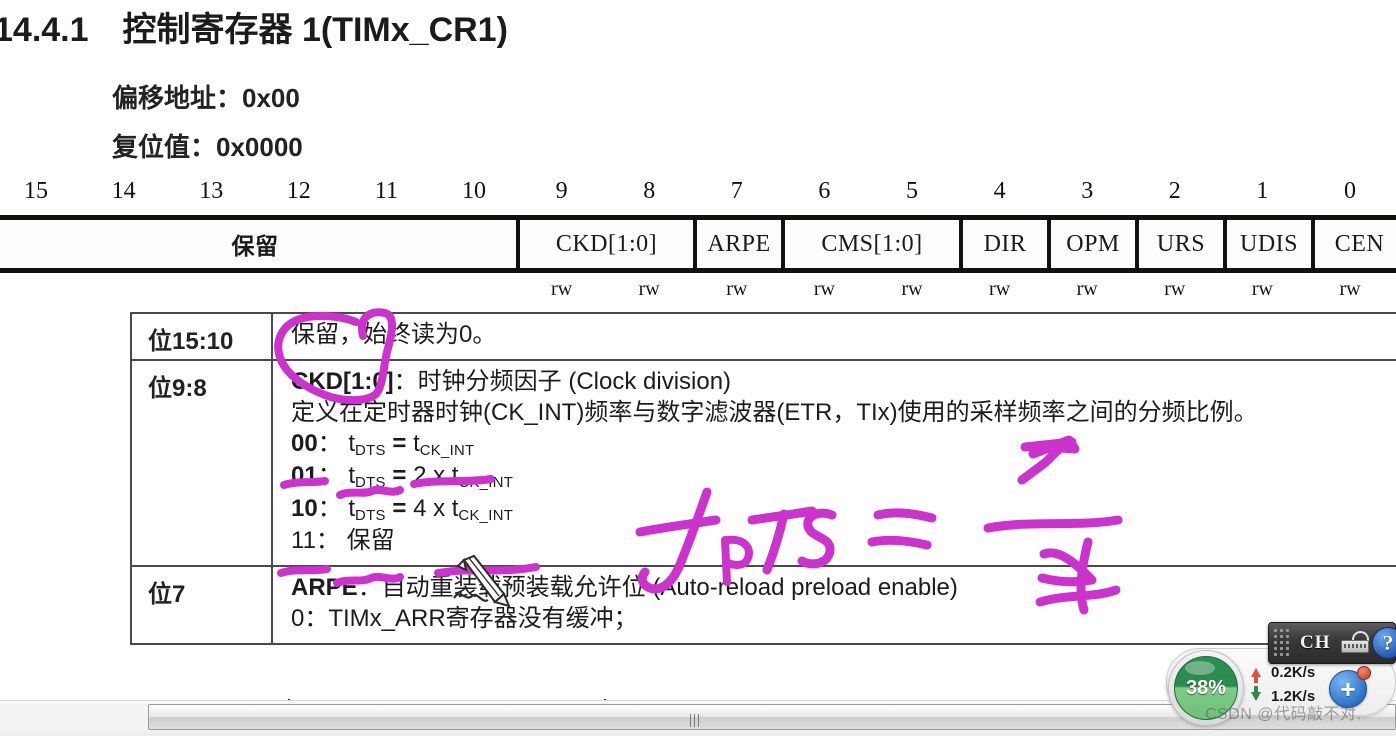 The width and height of the screenshot is (1396, 736). I want to click on bit-field-cell: DIR, so click(1003, 244).